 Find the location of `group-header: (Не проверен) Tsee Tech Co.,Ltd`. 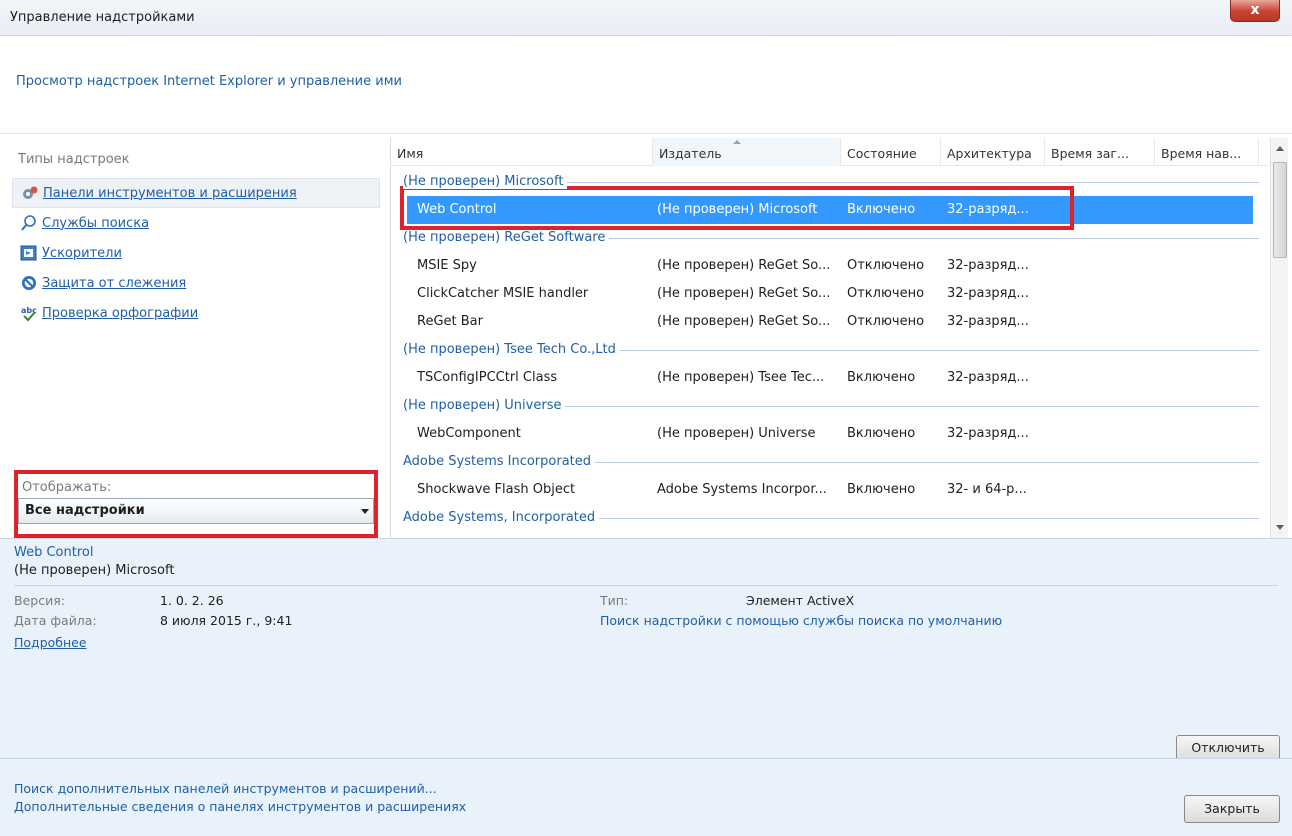

group-header: (Не проверен) Tsee Tech Co.,Ltd is located at coordinates (830, 350).